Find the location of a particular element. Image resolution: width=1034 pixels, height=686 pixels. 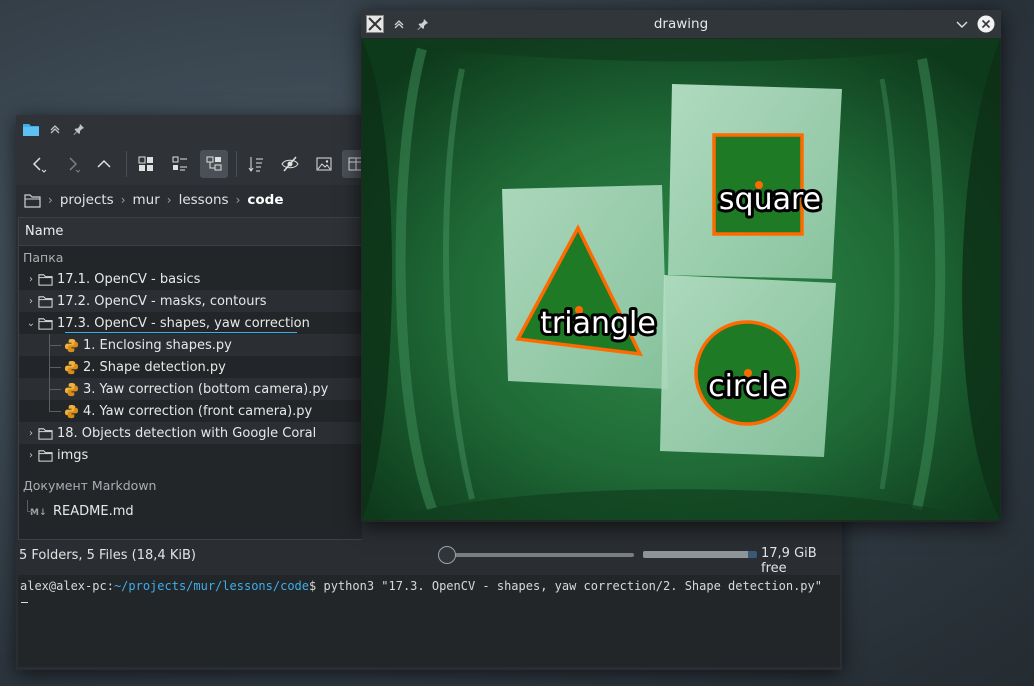

terminal-user-host: alex@alex-pc is located at coordinates (63, 586).